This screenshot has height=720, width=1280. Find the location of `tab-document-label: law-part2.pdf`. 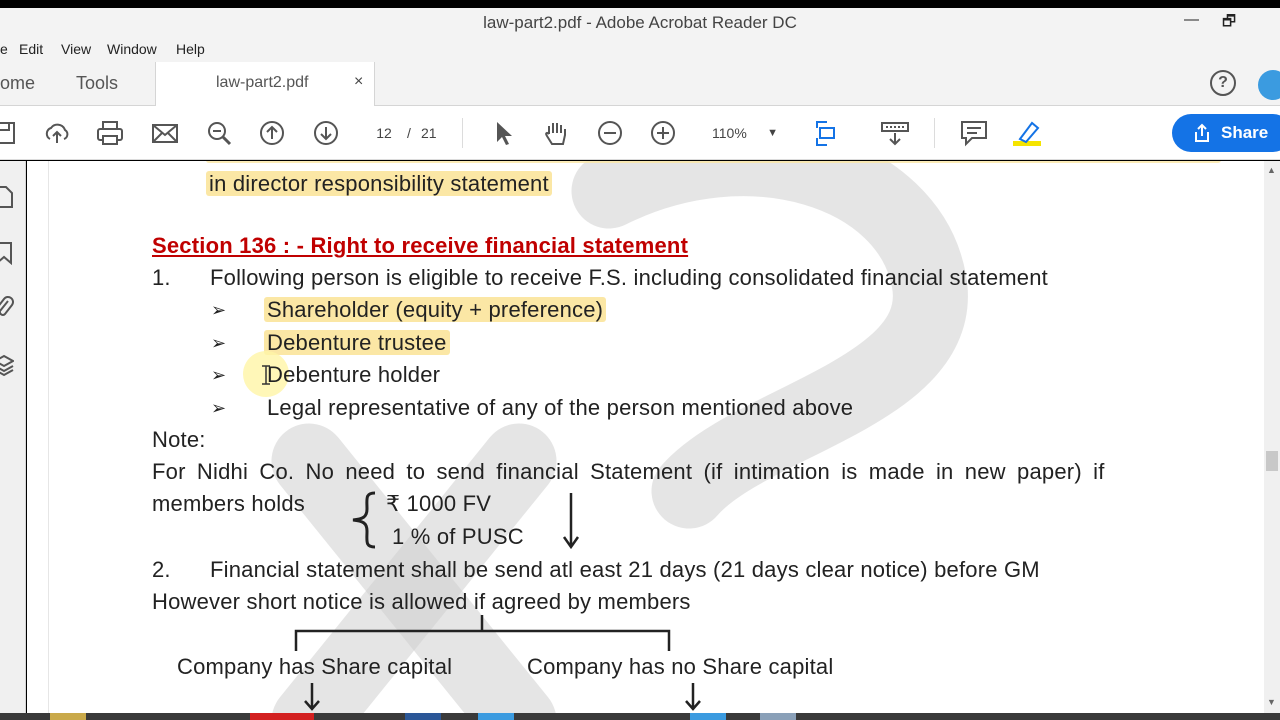

tab-document-label: law-part2.pdf is located at coordinates (262, 82).